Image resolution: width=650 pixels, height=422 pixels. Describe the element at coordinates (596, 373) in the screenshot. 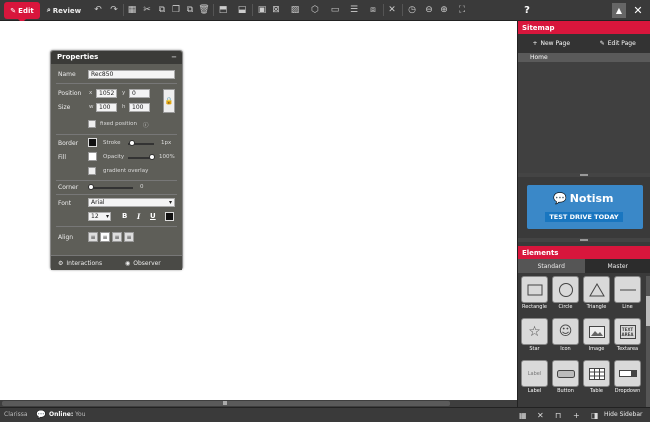

I see `table-icon` at that location.